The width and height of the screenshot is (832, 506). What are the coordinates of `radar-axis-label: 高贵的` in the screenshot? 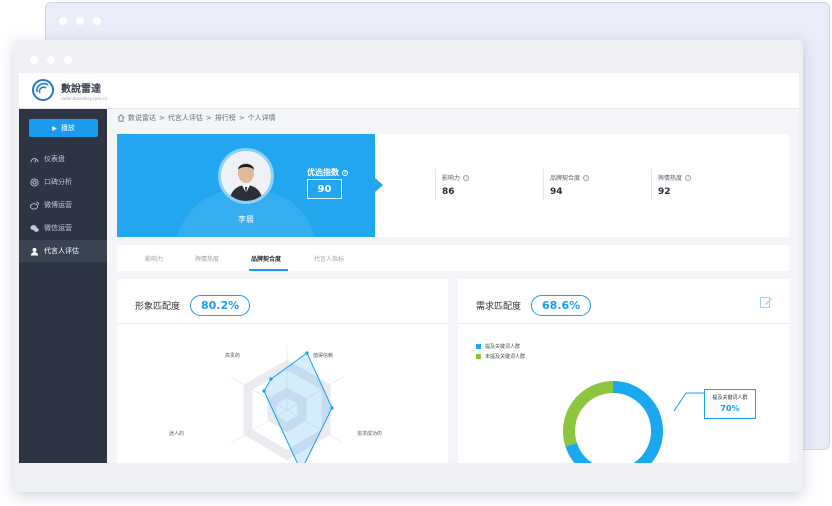 It's located at (233, 356).